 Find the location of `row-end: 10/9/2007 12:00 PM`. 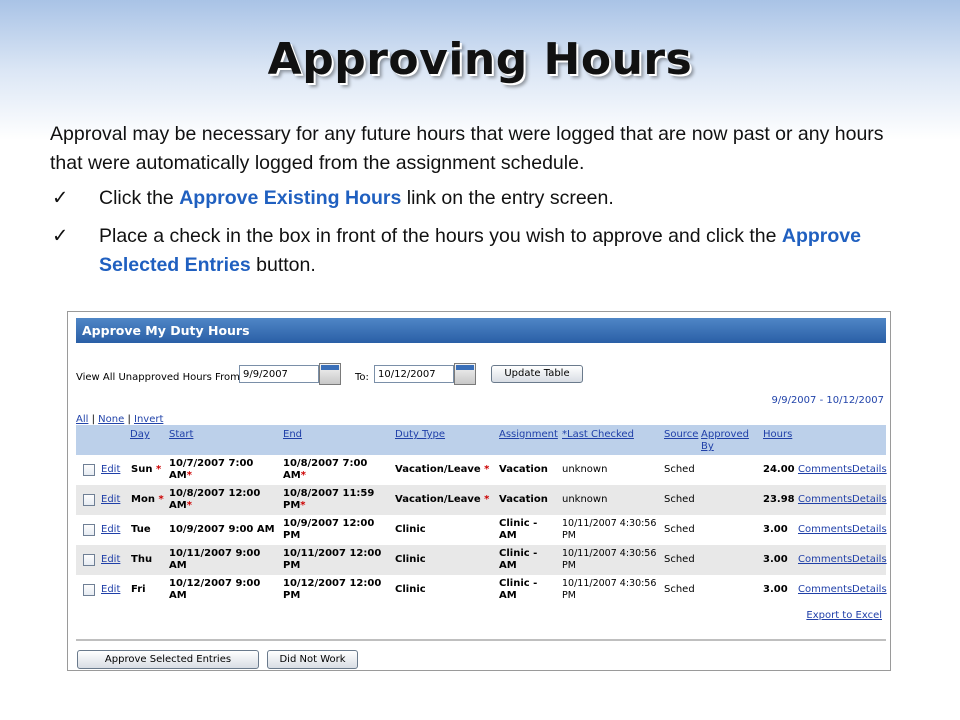

row-end: 10/9/2007 12:00 PM is located at coordinates (329, 529).